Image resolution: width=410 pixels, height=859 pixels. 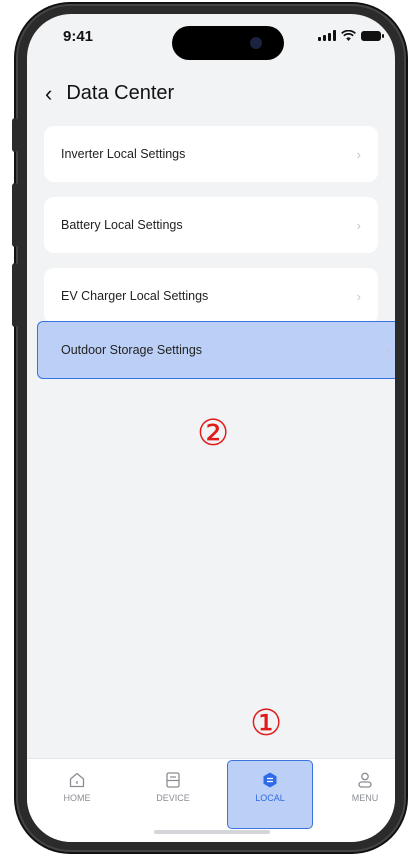 I want to click on volume-down-button, so click(x=15, y=295).